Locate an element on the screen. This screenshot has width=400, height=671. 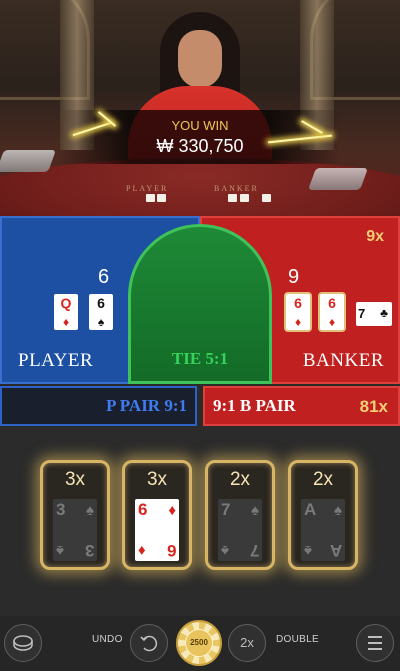
banker-pair-multiplier: 81x is located at coordinates (373, 406).